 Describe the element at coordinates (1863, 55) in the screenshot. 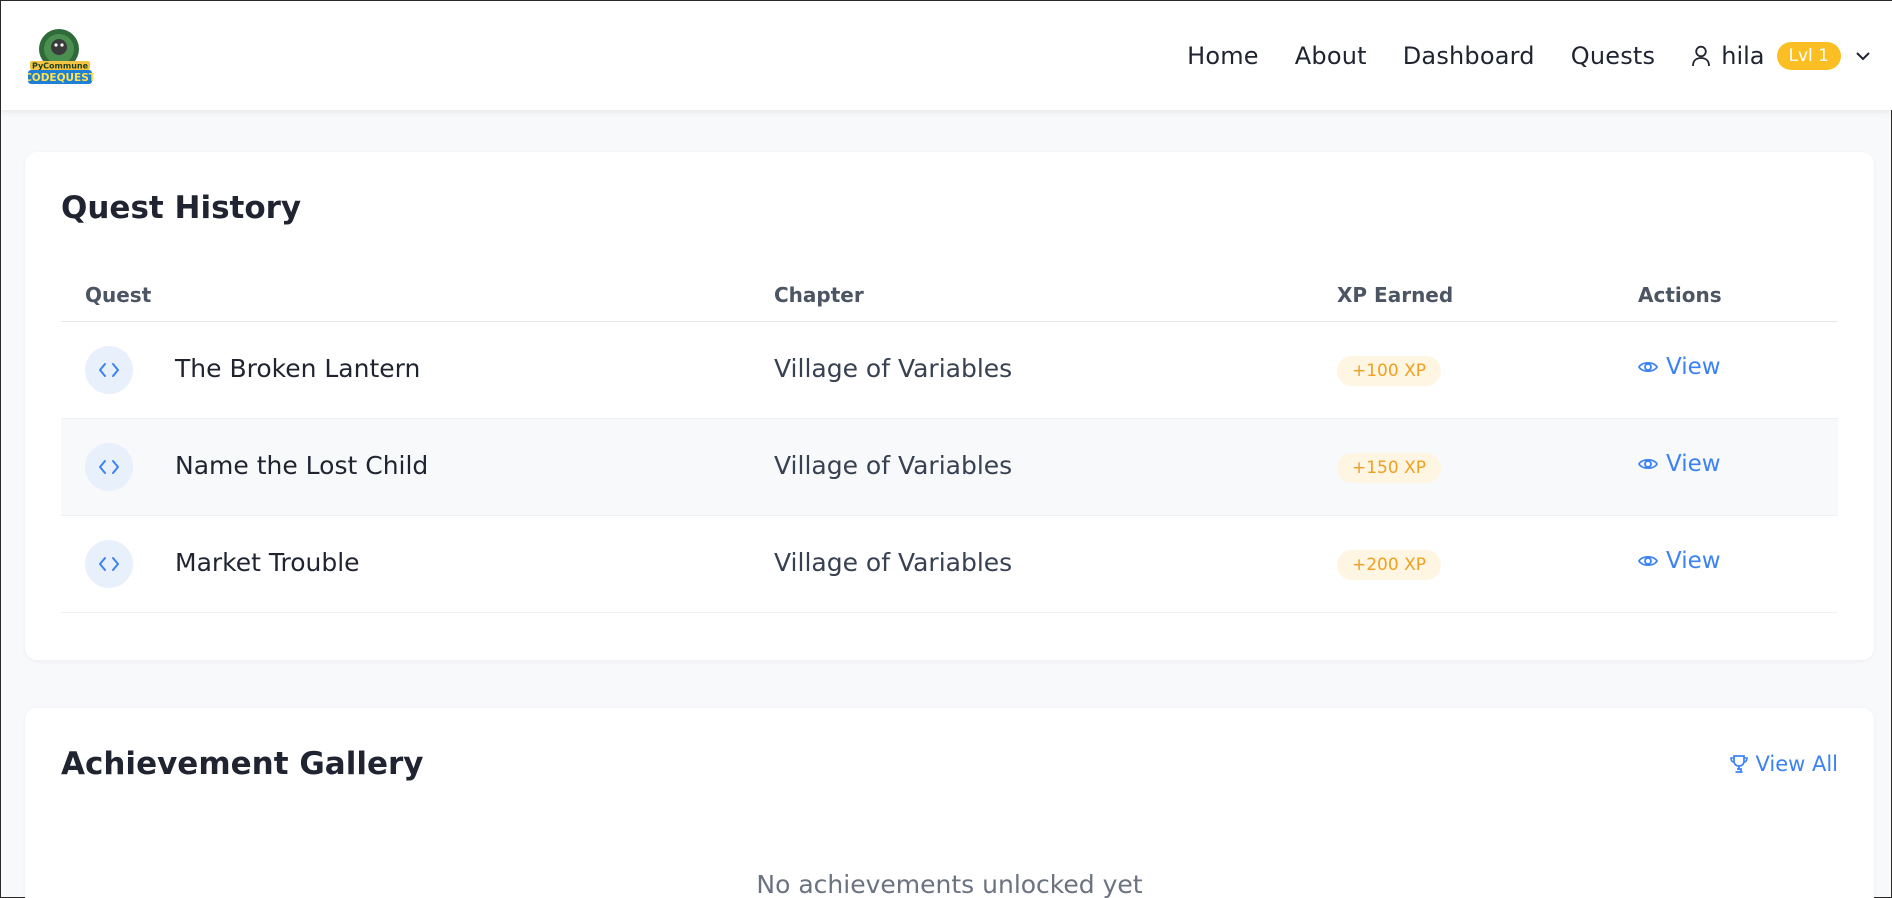

I see `chevron-down-icon` at that location.